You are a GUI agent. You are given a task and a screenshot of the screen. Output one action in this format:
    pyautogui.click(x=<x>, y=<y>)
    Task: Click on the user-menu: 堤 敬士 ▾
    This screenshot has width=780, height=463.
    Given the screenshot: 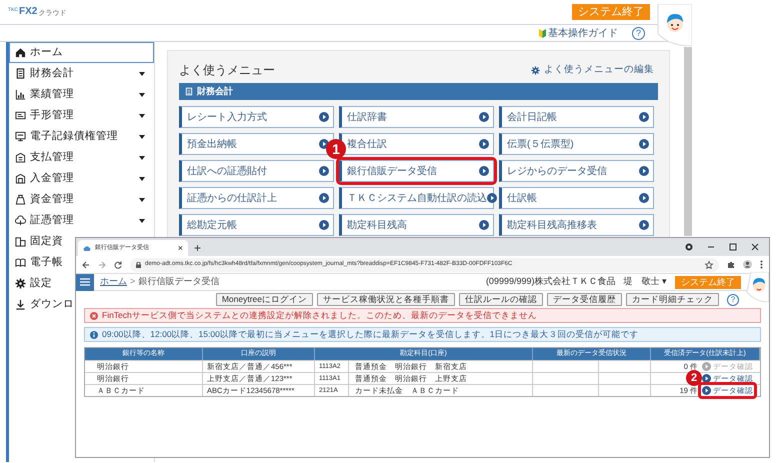 What is the action you would take?
    pyautogui.click(x=645, y=282)
    